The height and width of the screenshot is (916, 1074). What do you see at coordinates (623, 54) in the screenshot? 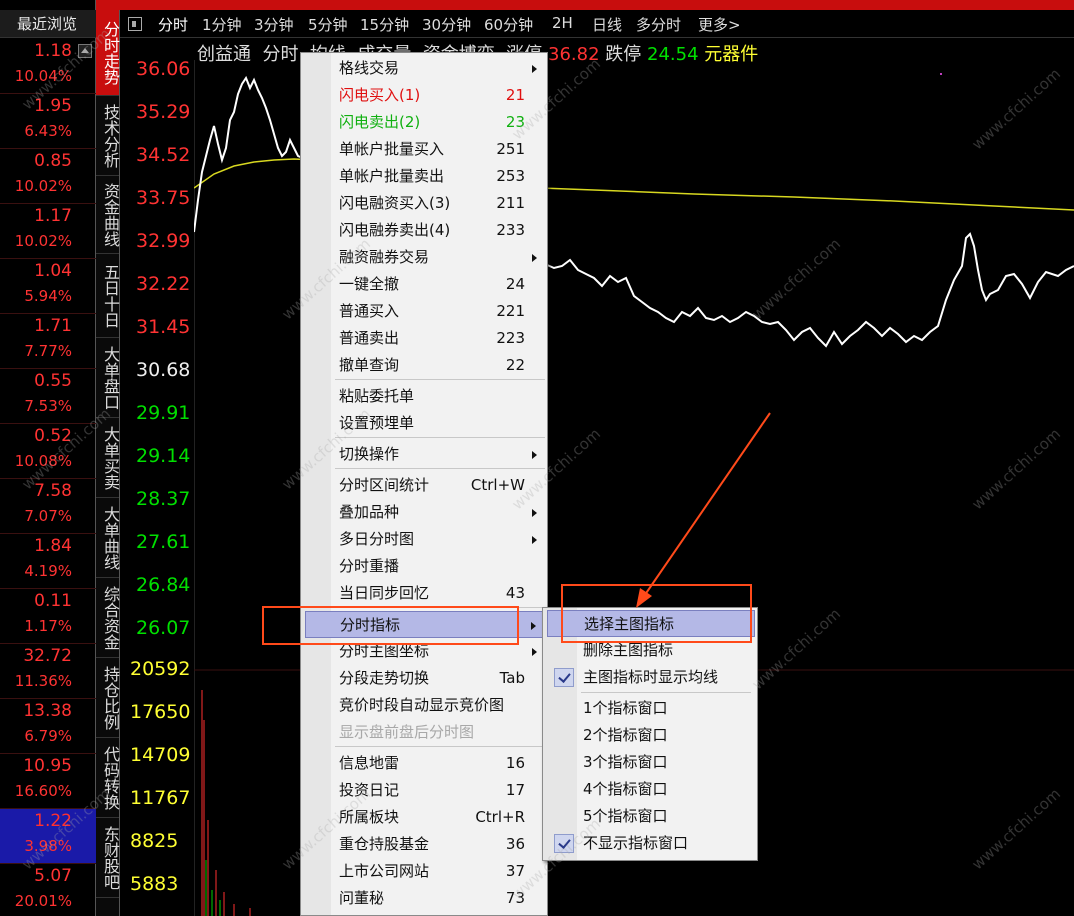
I see `limit-down-label: 跌停` at bounding box center [623, 54].